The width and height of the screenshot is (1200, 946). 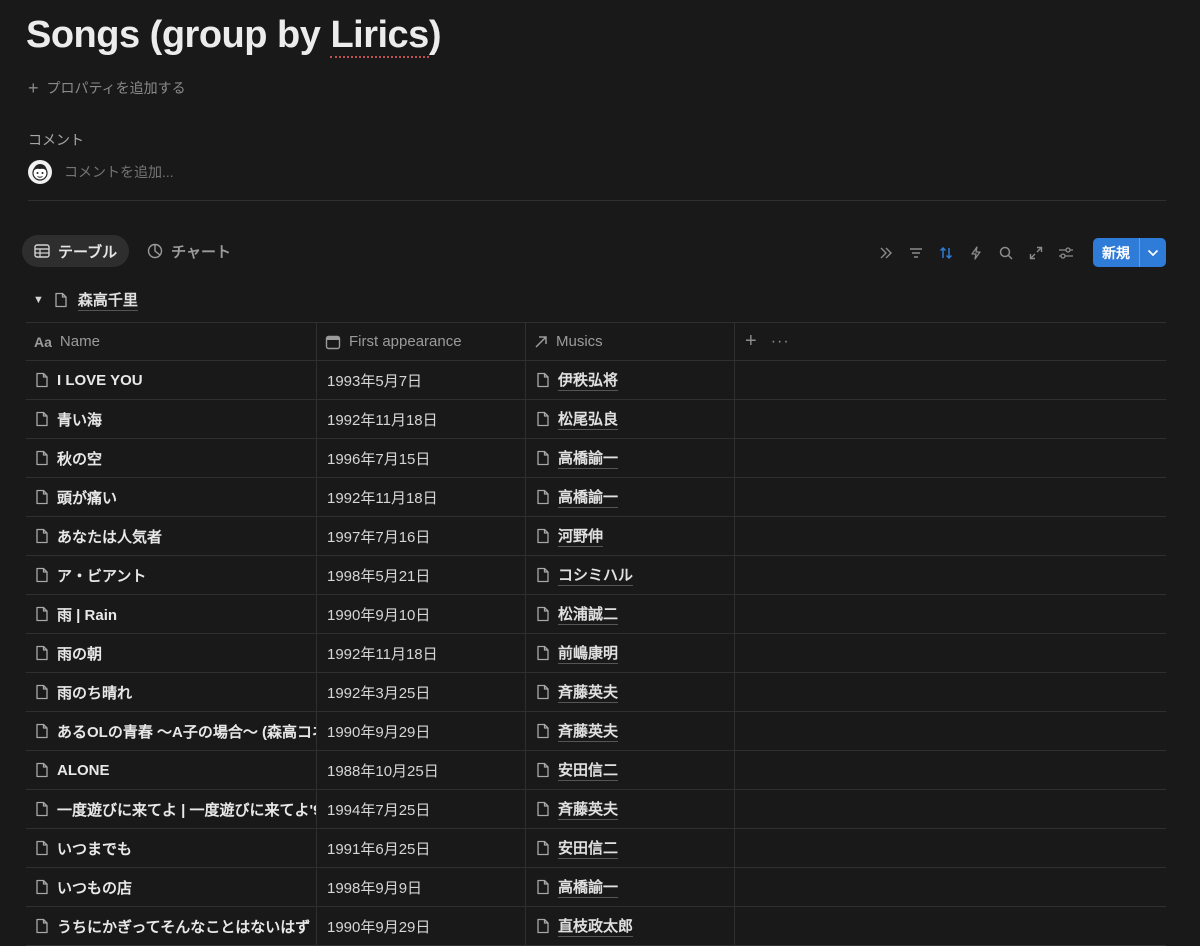 I want to click on name-cell: 秋の空, so click(x=171, y=458).